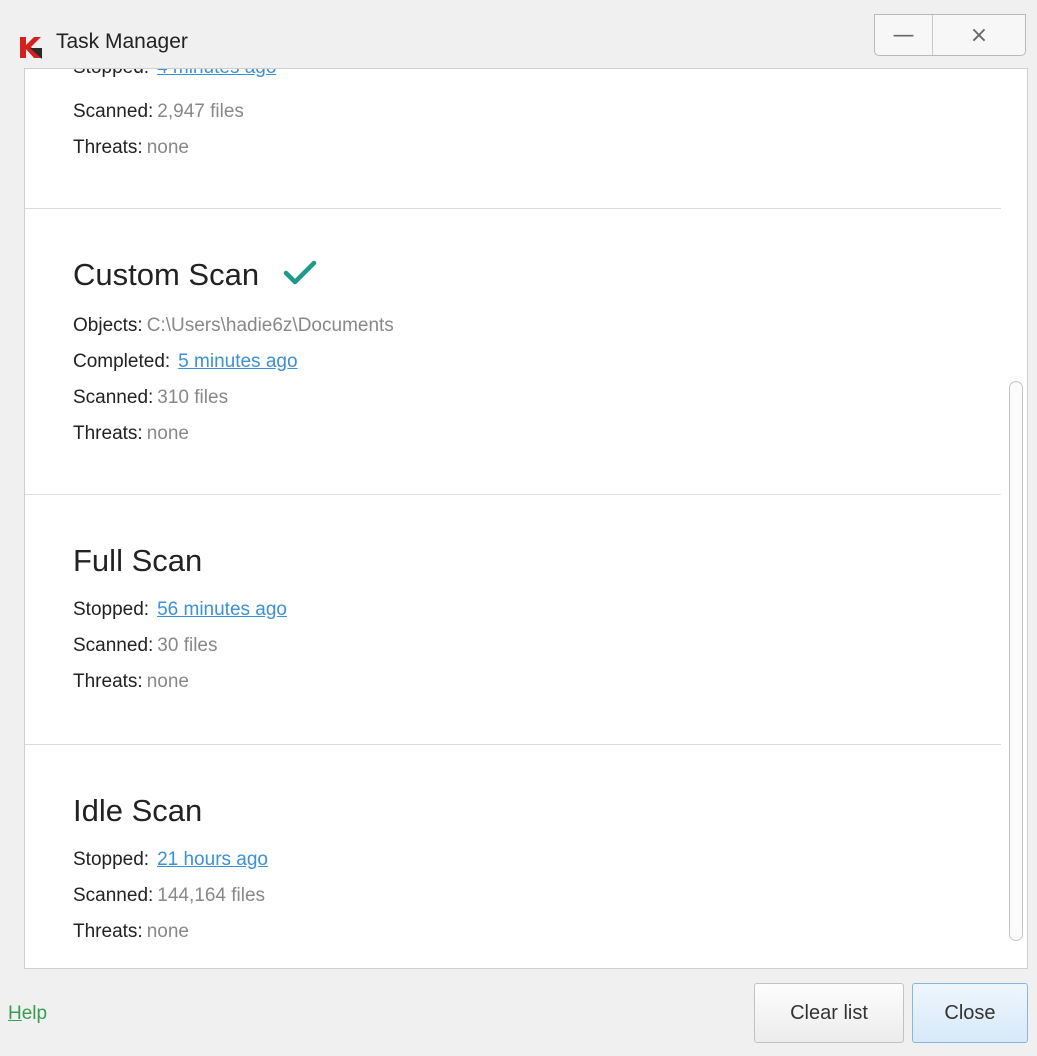 This screenshot has height=1056, width=1037. Describe the element at coordinates (300, 273) in the screenshot. I see `check-icon` at that location.